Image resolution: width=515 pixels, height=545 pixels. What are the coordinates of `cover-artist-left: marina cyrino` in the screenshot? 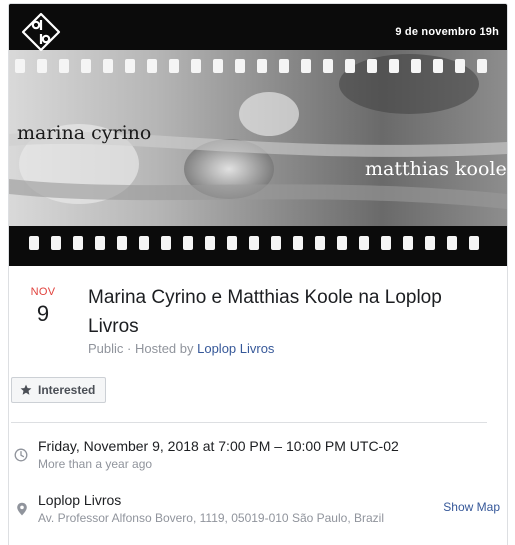 It's located at (84, 133).